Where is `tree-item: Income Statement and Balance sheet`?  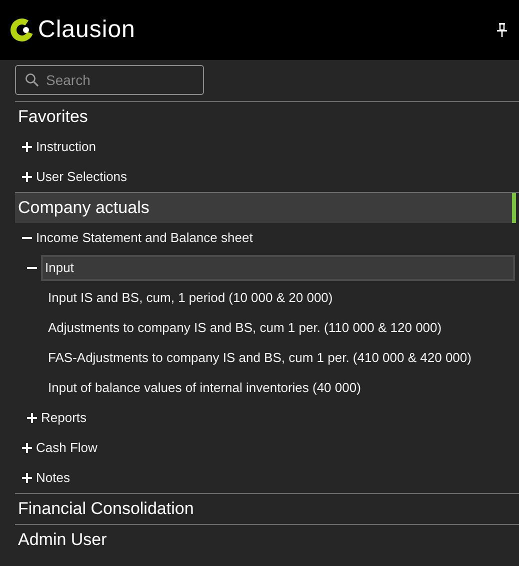
tree-item: Income Statement and Balance sheet is located at coordinates (144, 238).